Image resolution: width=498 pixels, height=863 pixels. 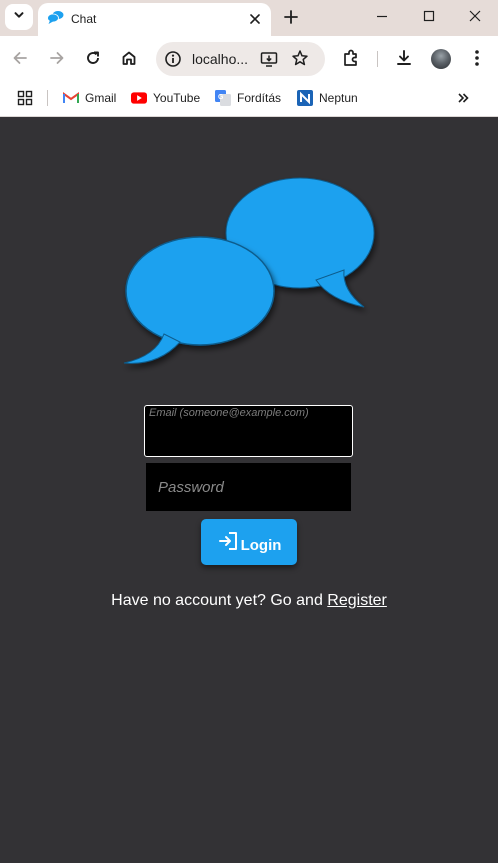 I want to click on forward-arrow-icon, so click(x=57, y=58).